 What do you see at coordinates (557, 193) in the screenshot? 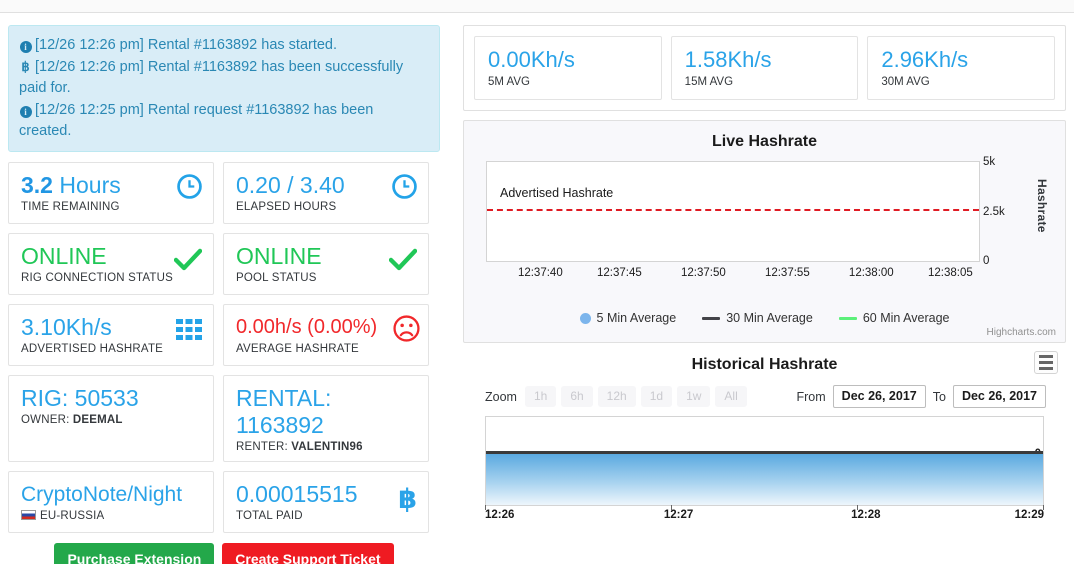
I see `advertised-hashrate-label: Advertised Hashrate` at bounding box center [557, 193].